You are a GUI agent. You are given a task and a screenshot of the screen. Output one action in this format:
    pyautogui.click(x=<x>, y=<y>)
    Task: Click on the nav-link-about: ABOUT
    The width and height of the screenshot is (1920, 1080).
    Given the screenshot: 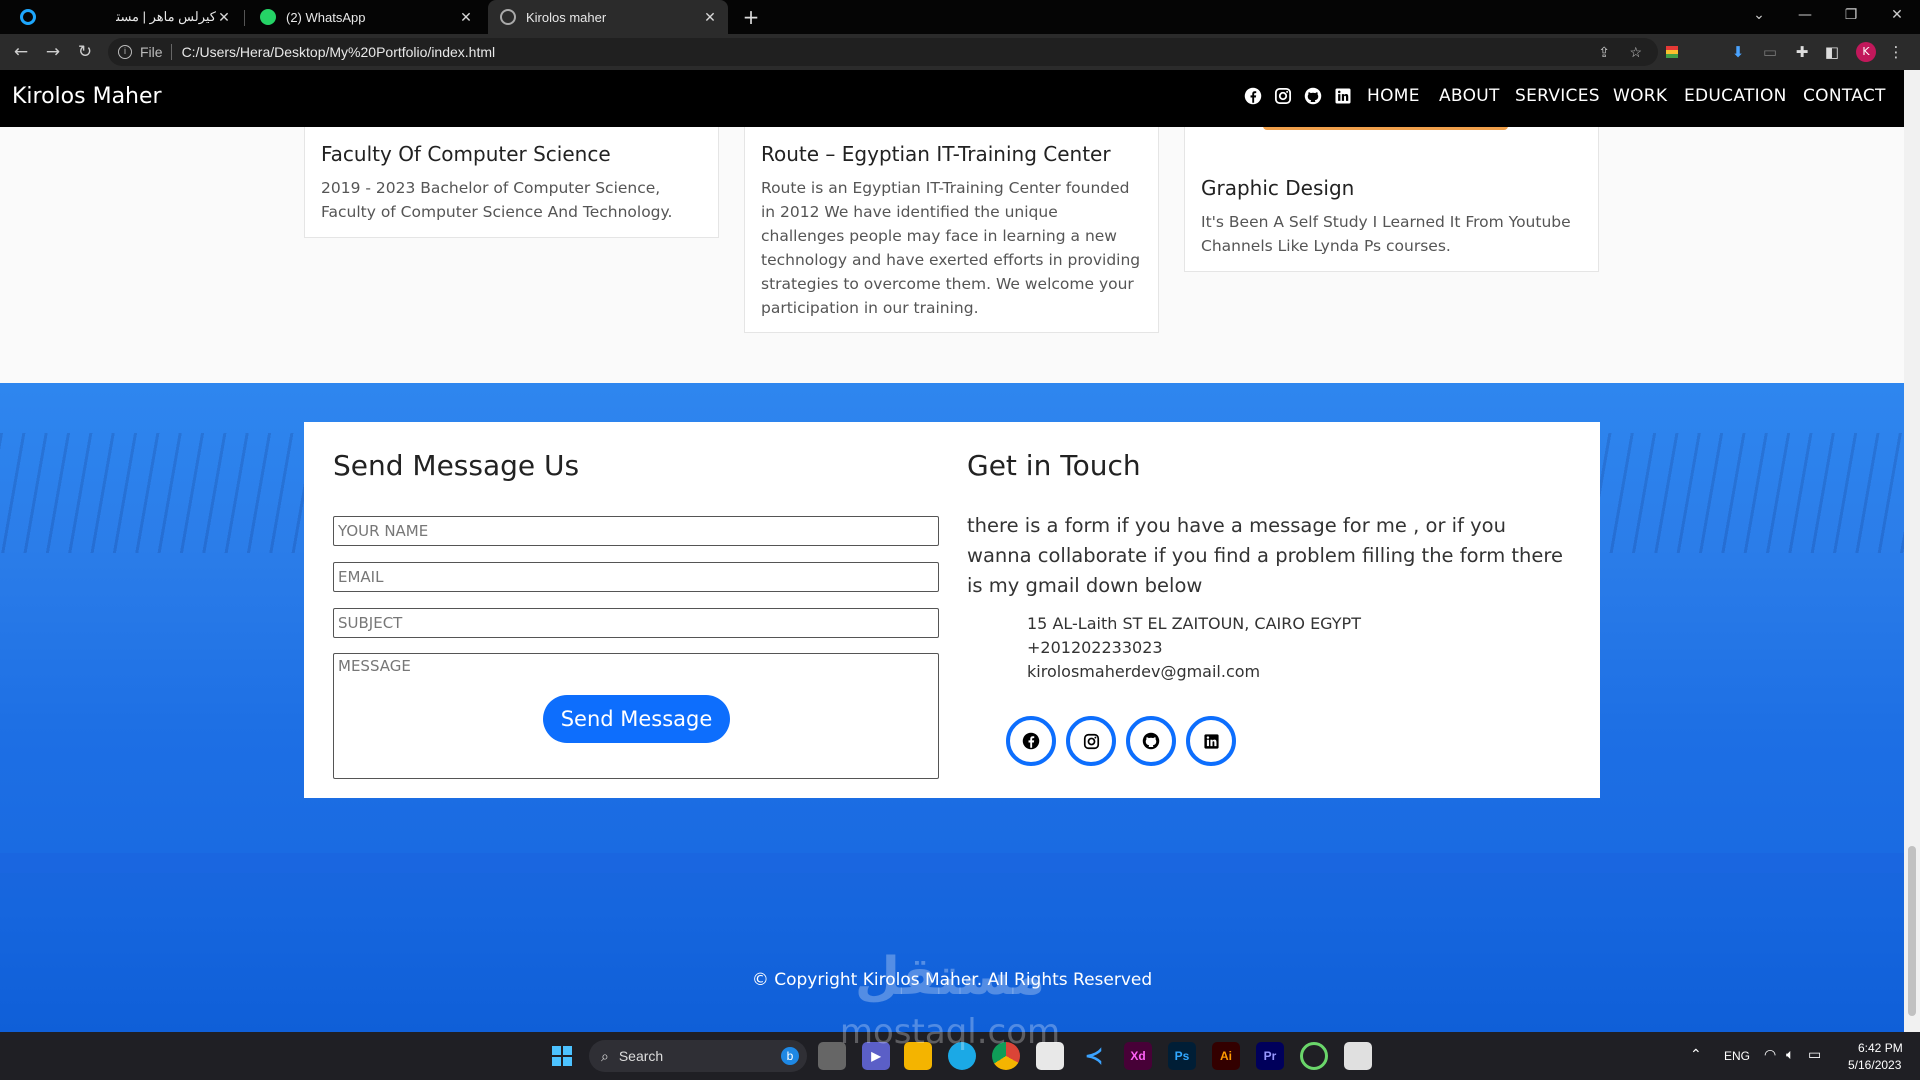 What is the action you would take?
    pyautogui.click(x=1469, y=96)
    